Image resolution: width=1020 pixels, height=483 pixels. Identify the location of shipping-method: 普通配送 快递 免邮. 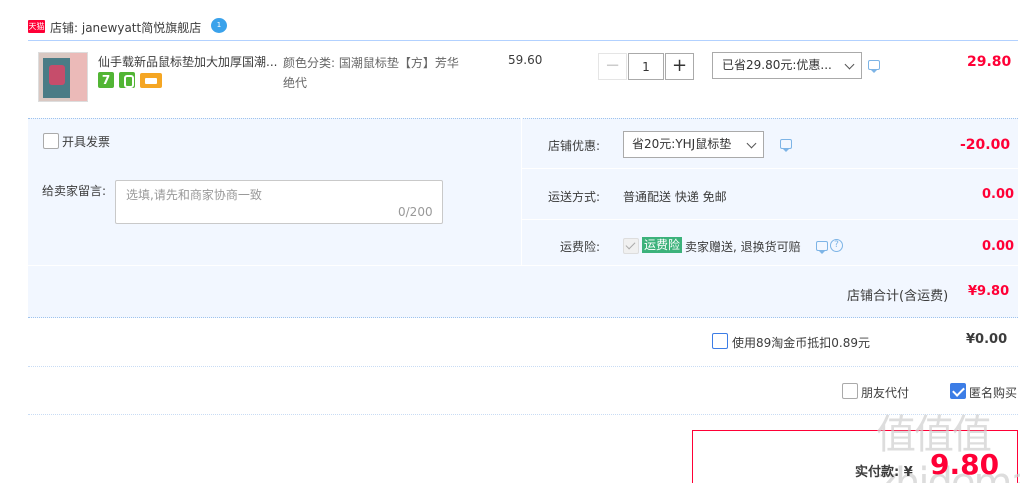
(675, 197).